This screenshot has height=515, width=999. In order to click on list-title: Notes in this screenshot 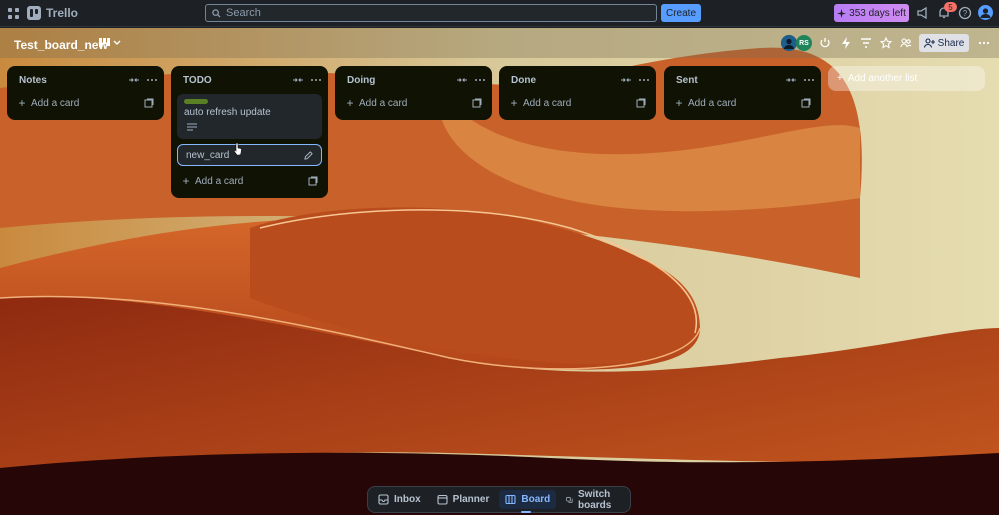, I will do `click(70, 80)`.